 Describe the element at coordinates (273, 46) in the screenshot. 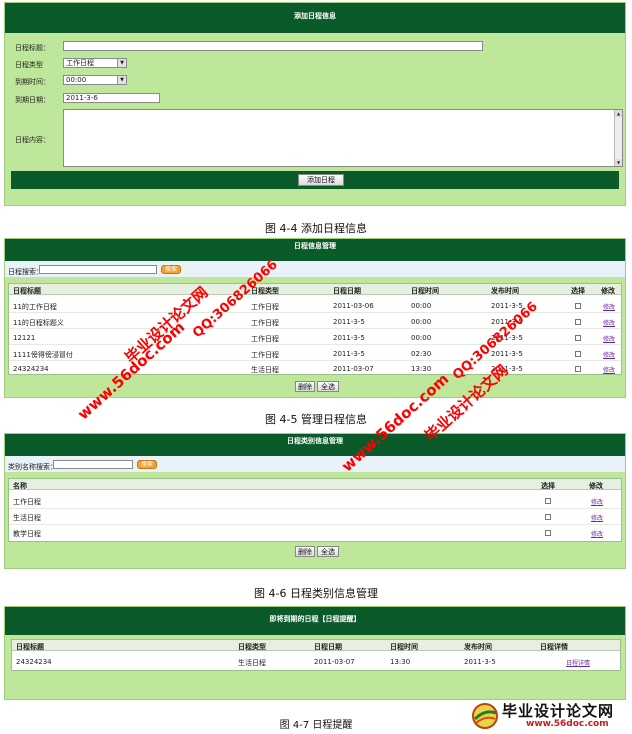

I see `title-input` at that location.